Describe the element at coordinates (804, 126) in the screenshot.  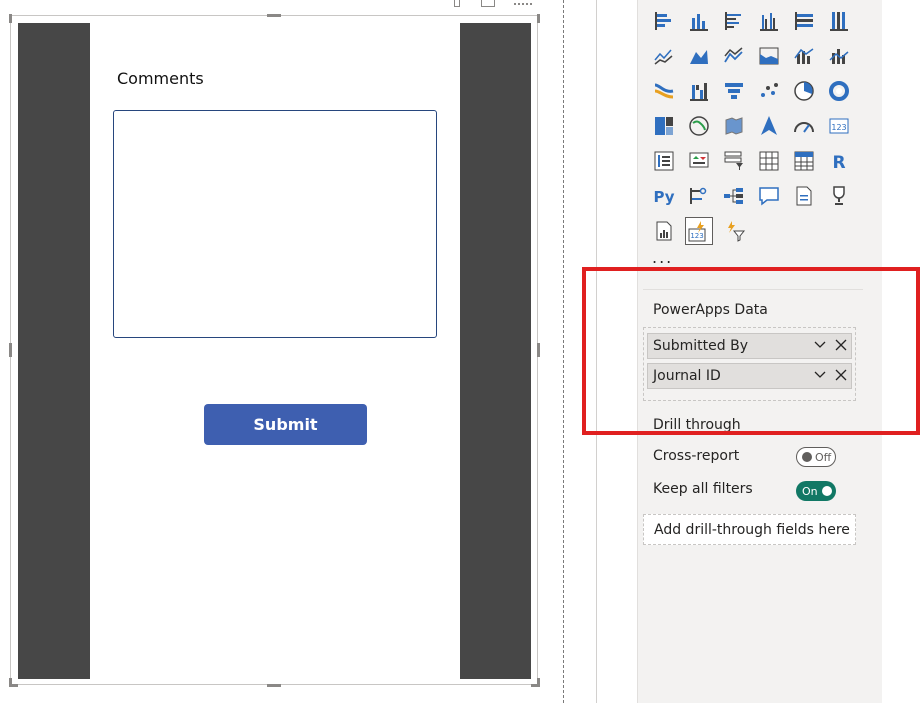
I see `card-icon` at that location.